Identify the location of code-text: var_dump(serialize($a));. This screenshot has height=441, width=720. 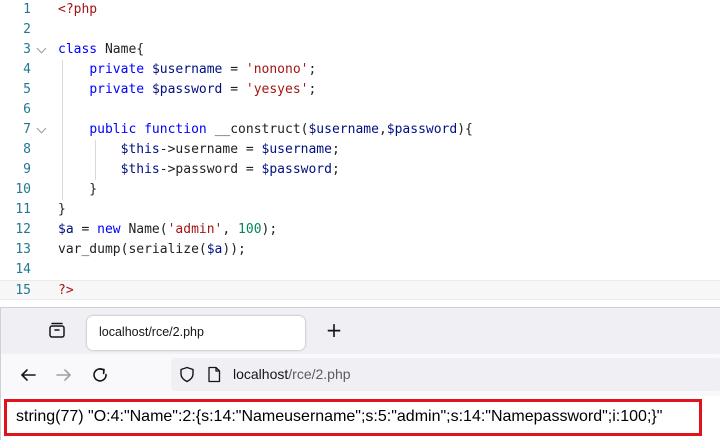
(152, 249).